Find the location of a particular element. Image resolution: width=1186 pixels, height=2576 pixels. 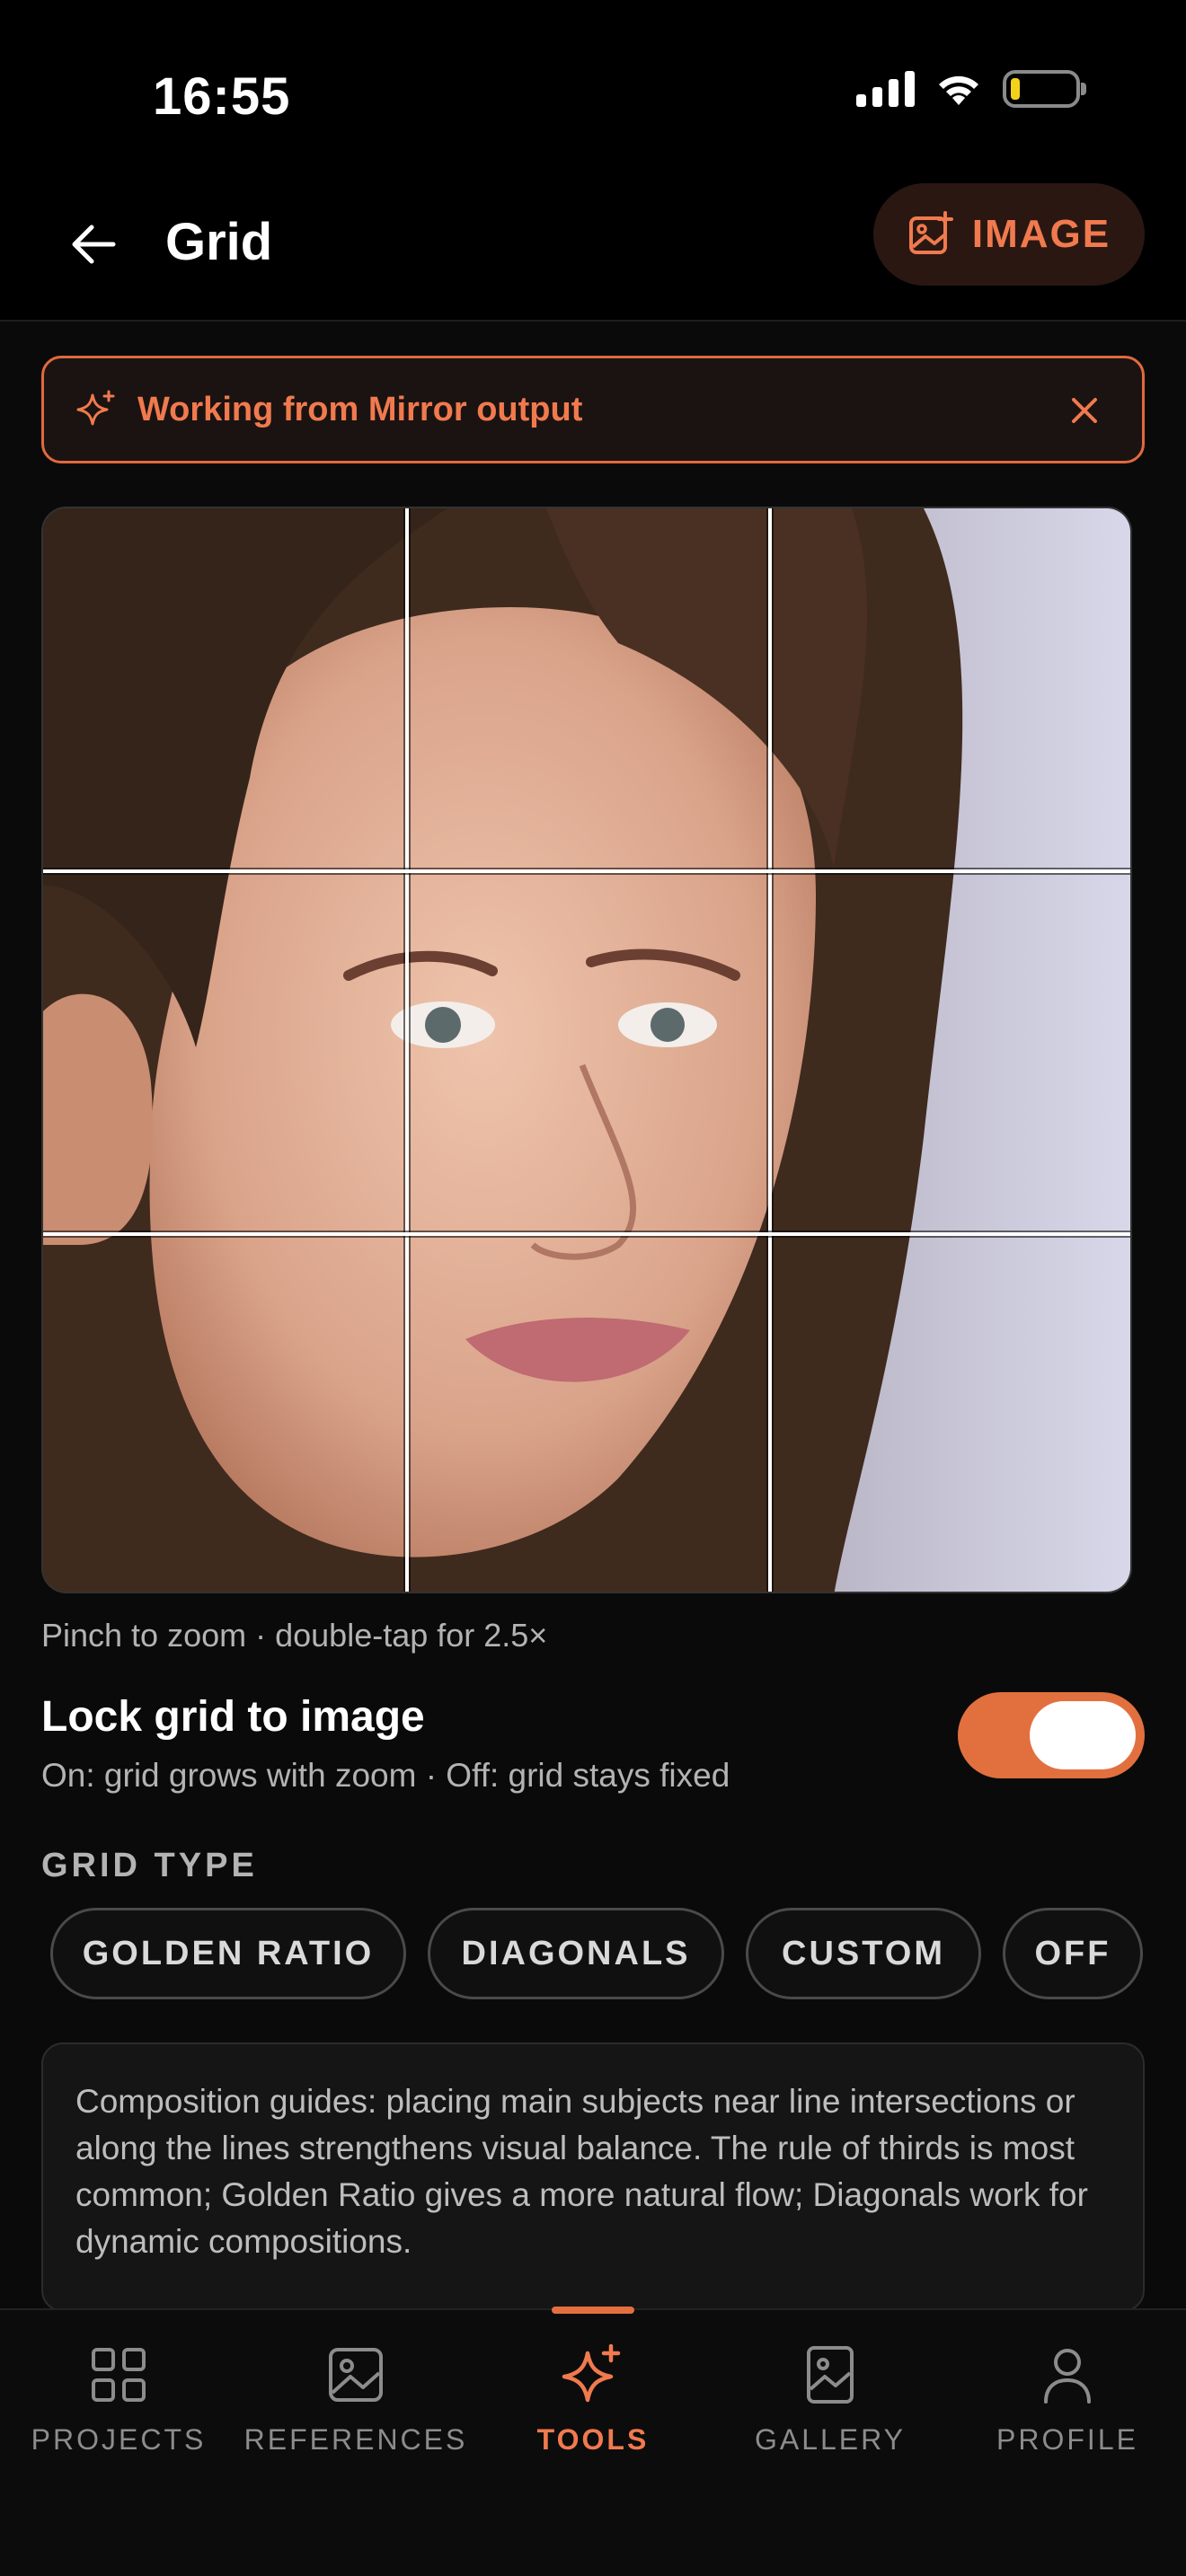

grid-type-chips: GOLDEN RATIO DIAGONALS CUSTOM OFF is located at coordinates (598, 1954).